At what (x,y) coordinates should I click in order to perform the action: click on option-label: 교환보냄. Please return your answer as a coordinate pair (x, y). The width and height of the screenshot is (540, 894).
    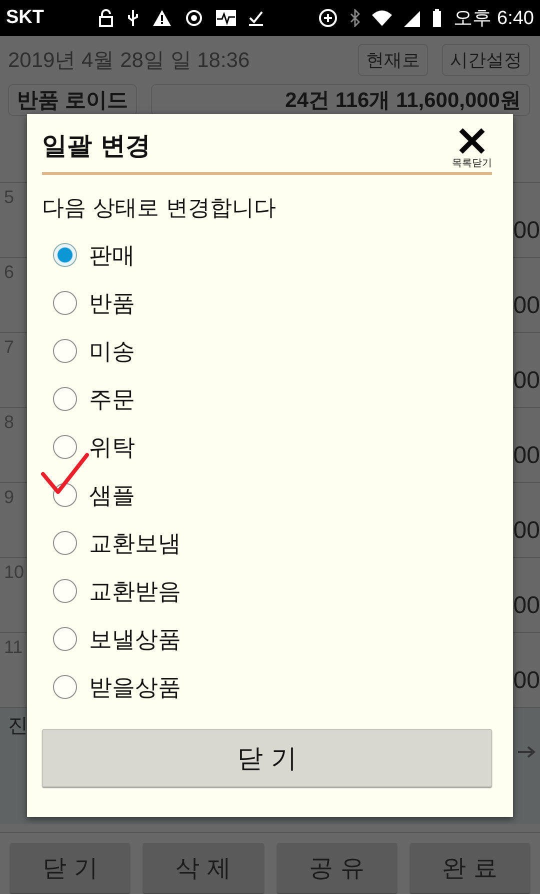
    Looking at the image, I should click on (135, 543).